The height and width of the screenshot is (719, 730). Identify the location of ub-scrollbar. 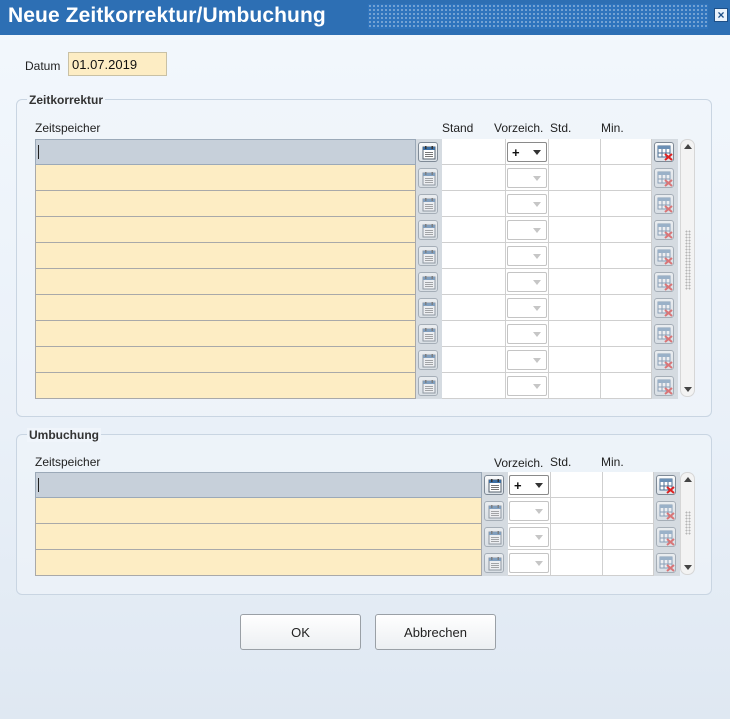
(687, 523).